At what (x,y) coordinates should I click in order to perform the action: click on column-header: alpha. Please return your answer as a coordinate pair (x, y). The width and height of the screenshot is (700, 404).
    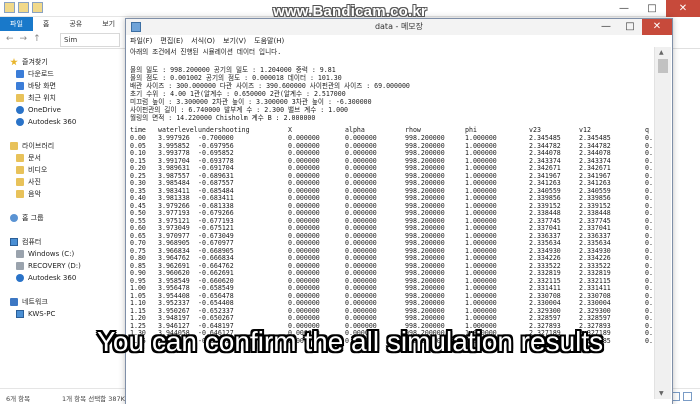
    Looking at the image, I should click on (355, 130).